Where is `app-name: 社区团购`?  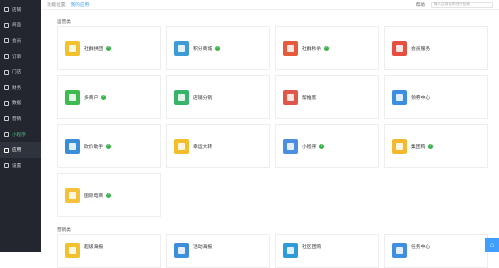 app-name: 社区团购 is located at coordinates (312, 247).